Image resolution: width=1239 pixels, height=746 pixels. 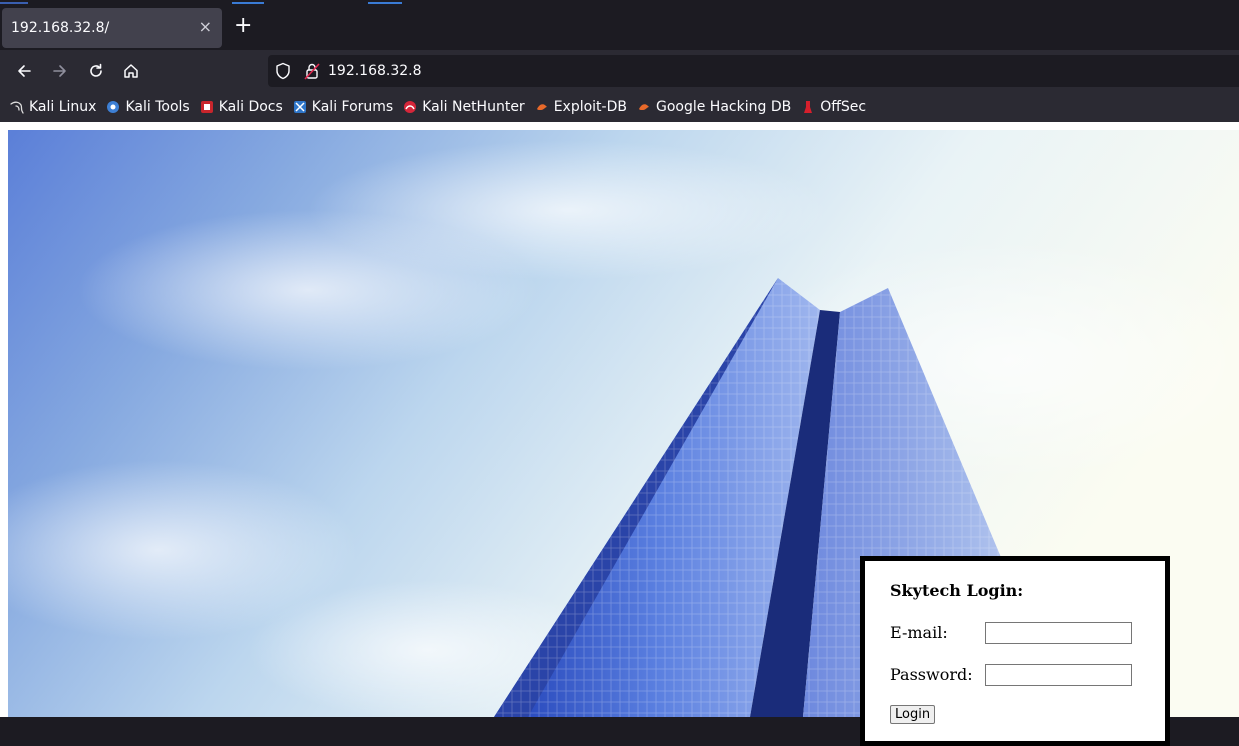 I want to click on bookmark-label: Kali NetHunter, so click(x=473, y=107).